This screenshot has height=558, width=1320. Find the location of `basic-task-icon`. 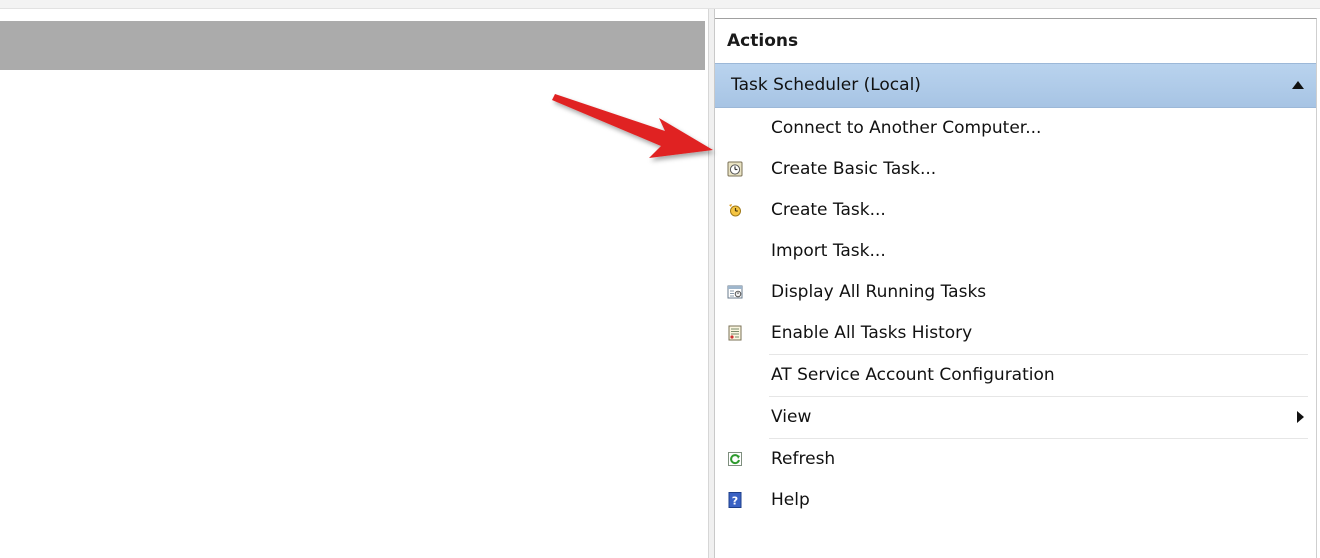

basic-task-icon is located at coordinates (735, 169).